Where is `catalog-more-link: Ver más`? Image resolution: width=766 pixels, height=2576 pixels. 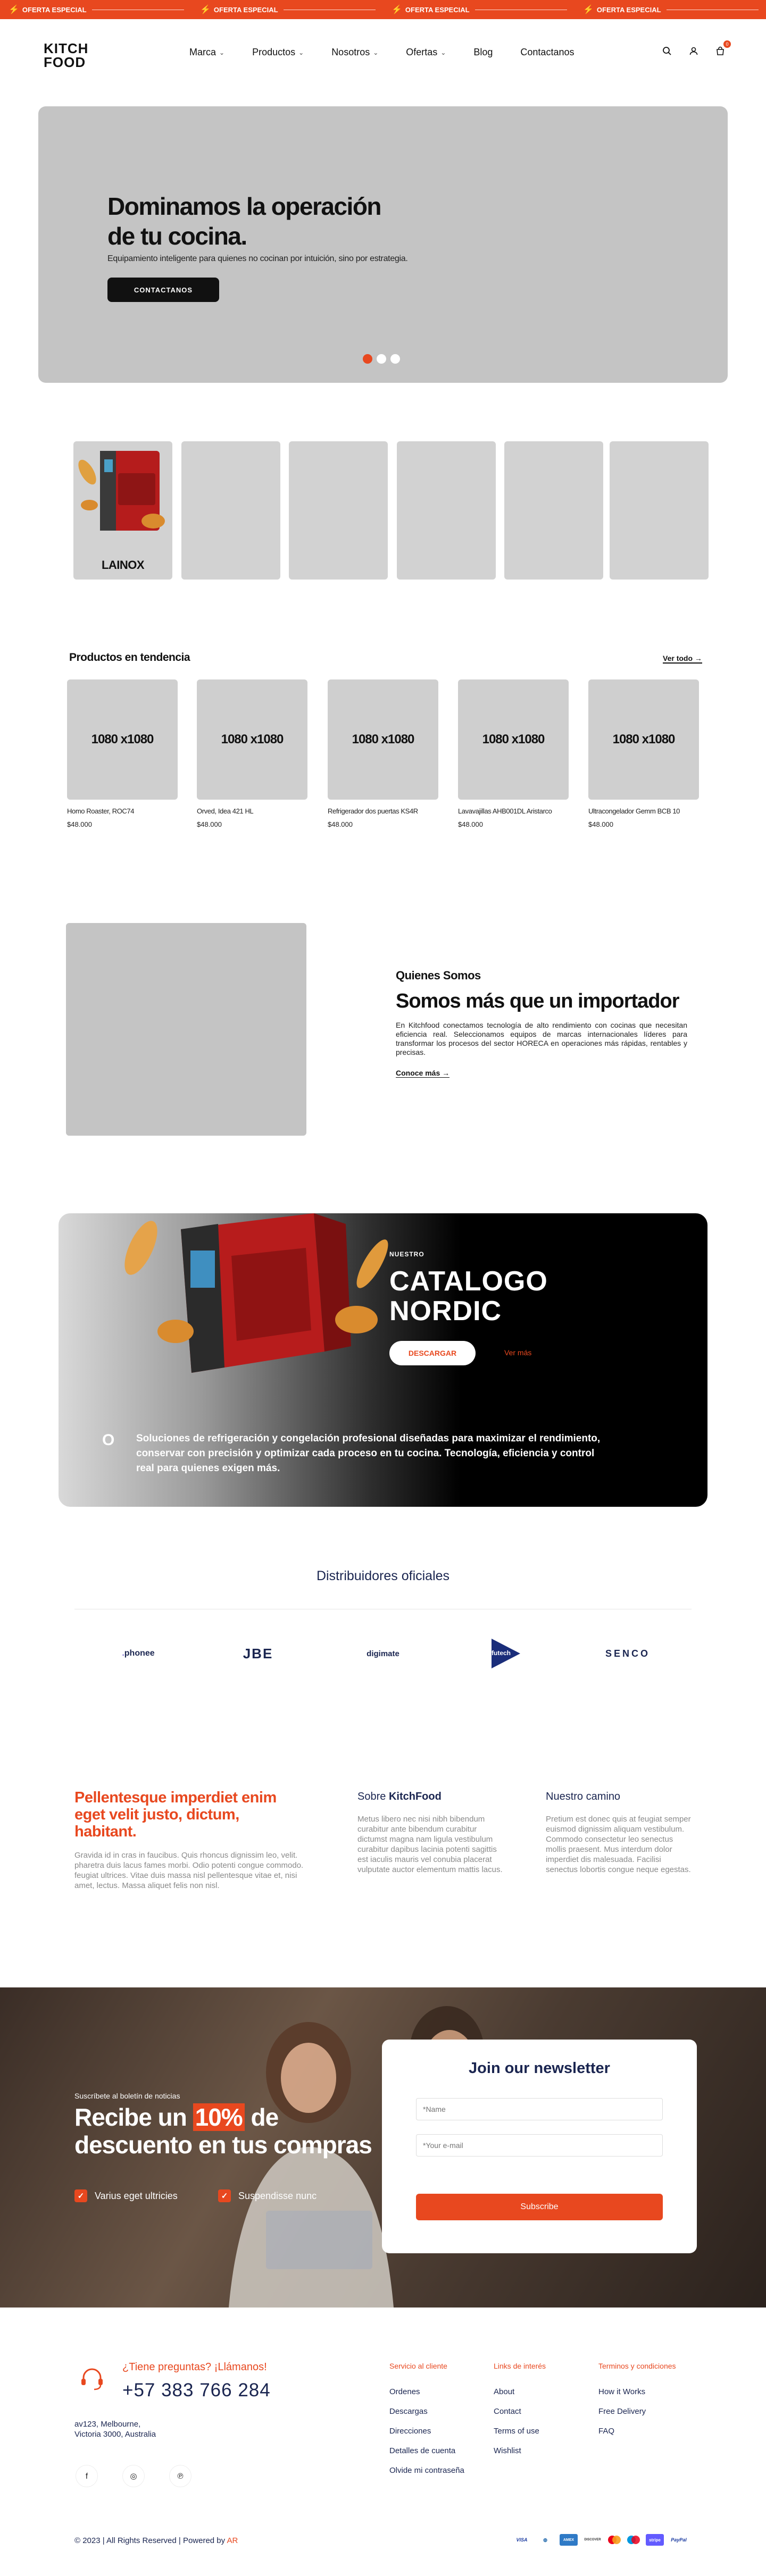 catalog-more-link: Ver más is located at coordinates (517, 1352).